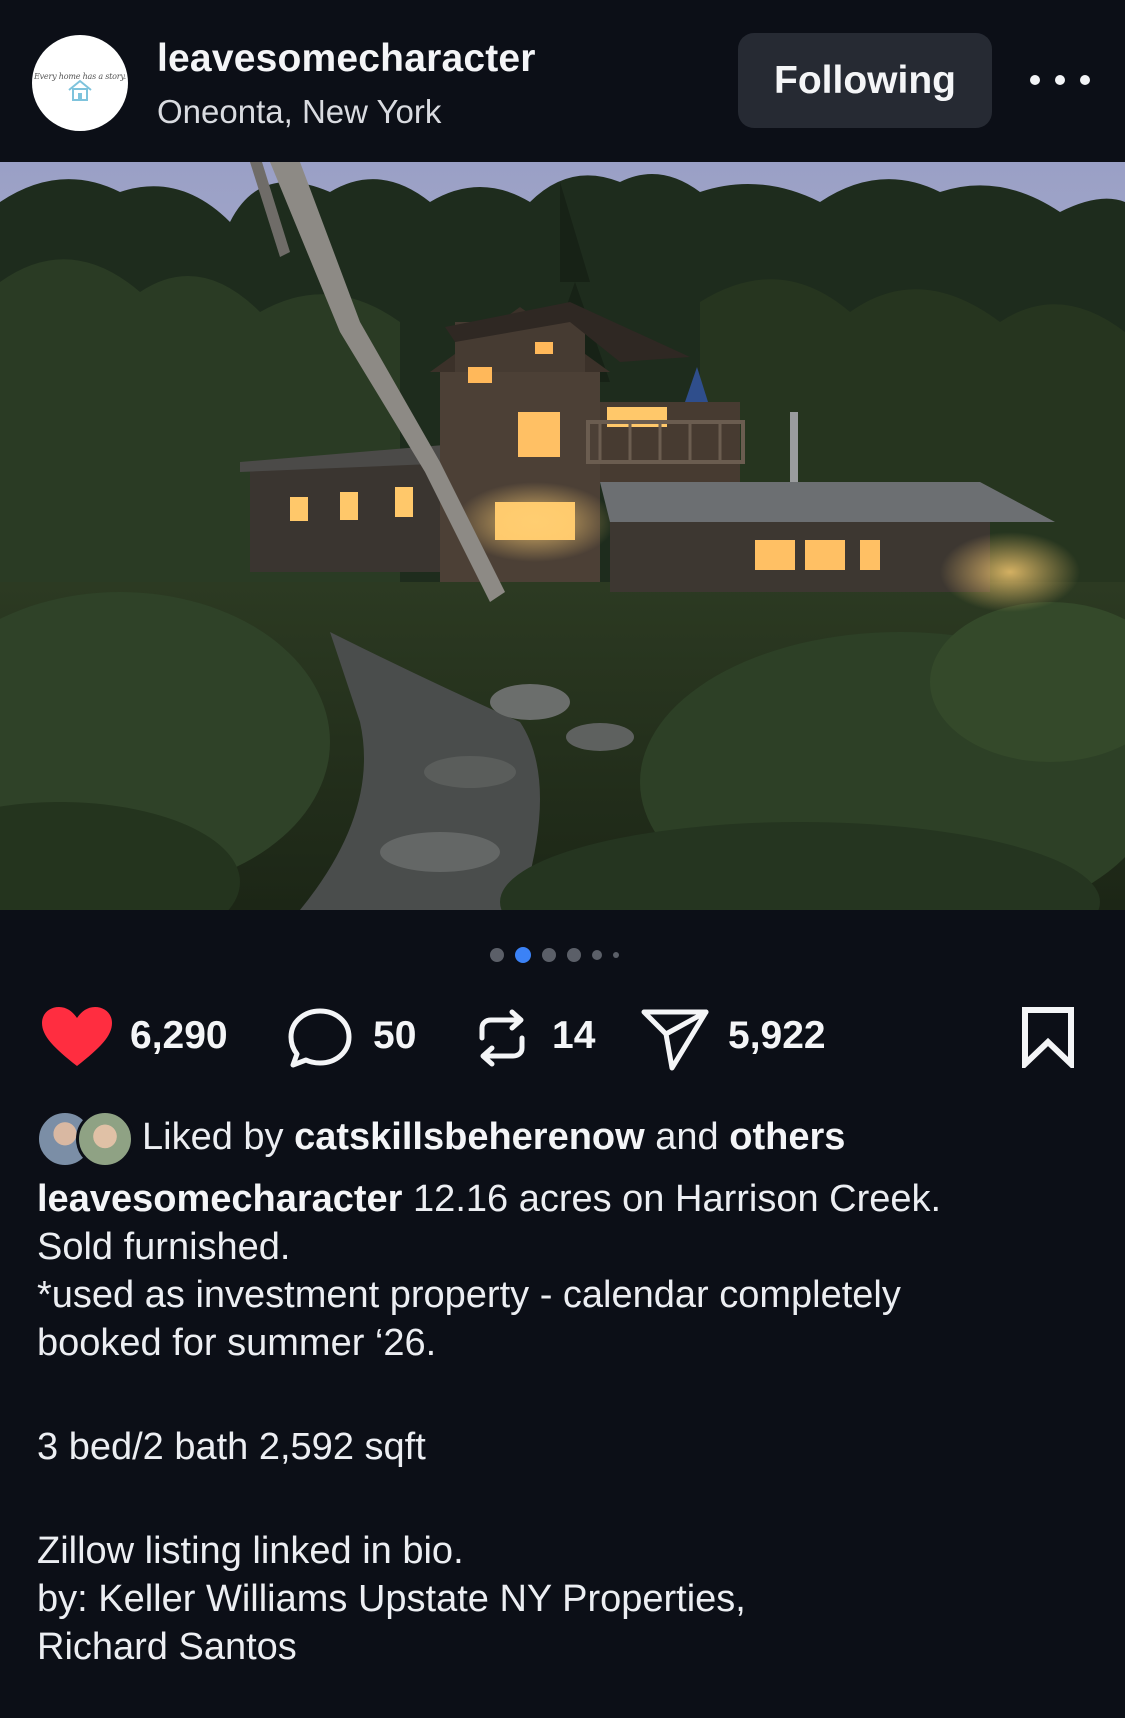  What do you see at coordinates (469, 1137) in the screenshot?
I see `liked-by-user: catskillsbeherenow` at bounding box center [469, 1137].